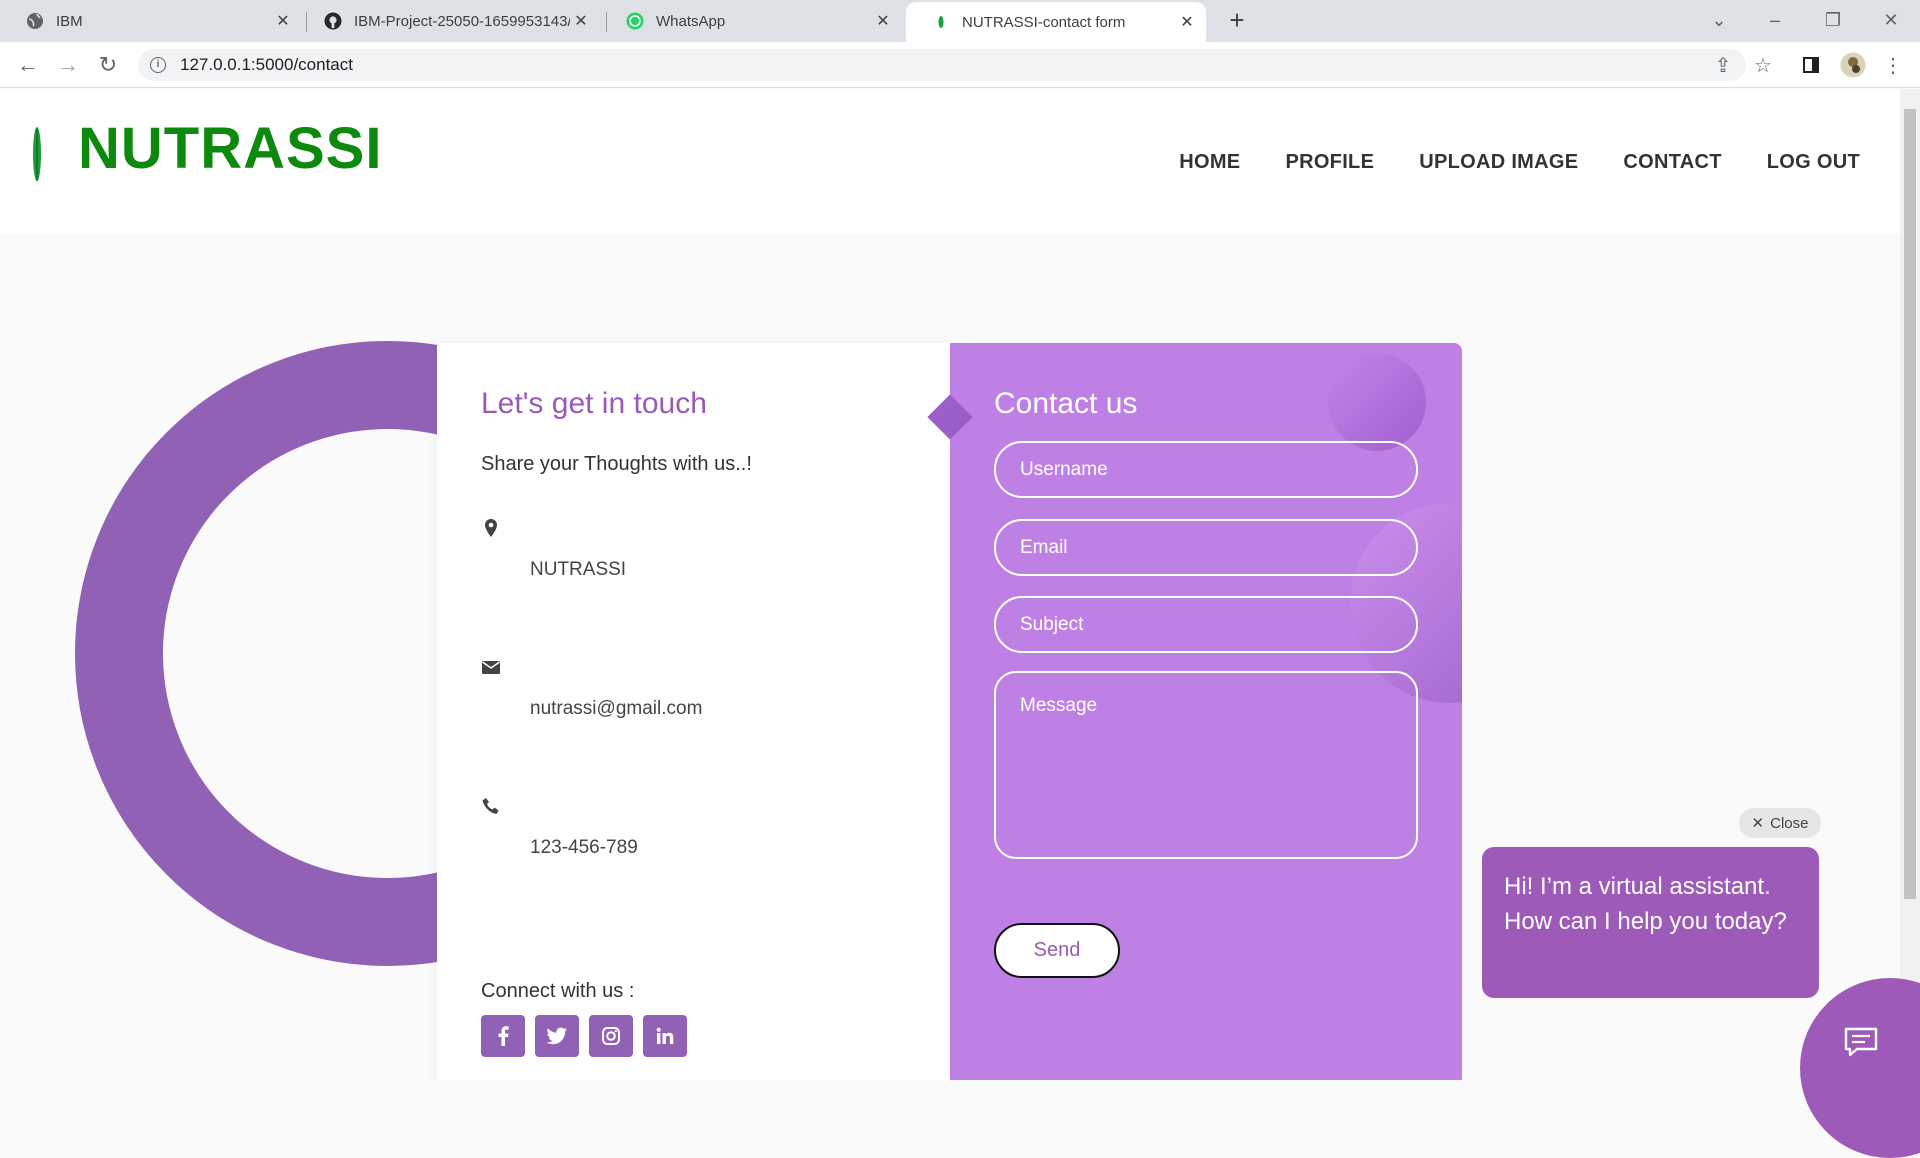 This screenshot has width=1920, height=1158. What do you see at coordinates (503, 1036) in the screenshot?
I see `facebook-icon` at bounding box center [503, 1036].